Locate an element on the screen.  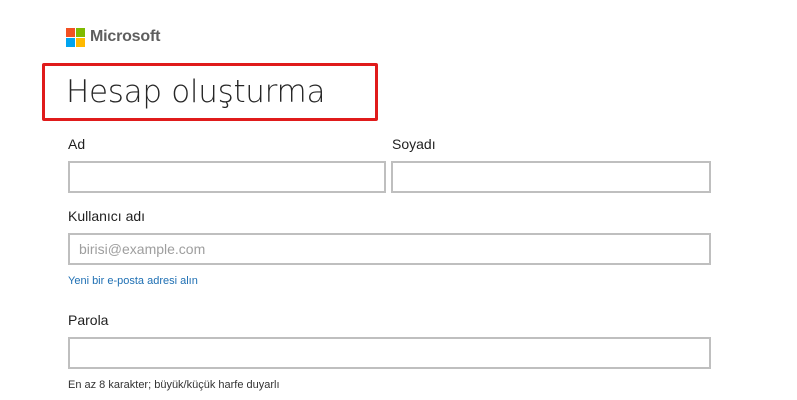
microsoft-logo-icon is located at coordinates (75, 37).